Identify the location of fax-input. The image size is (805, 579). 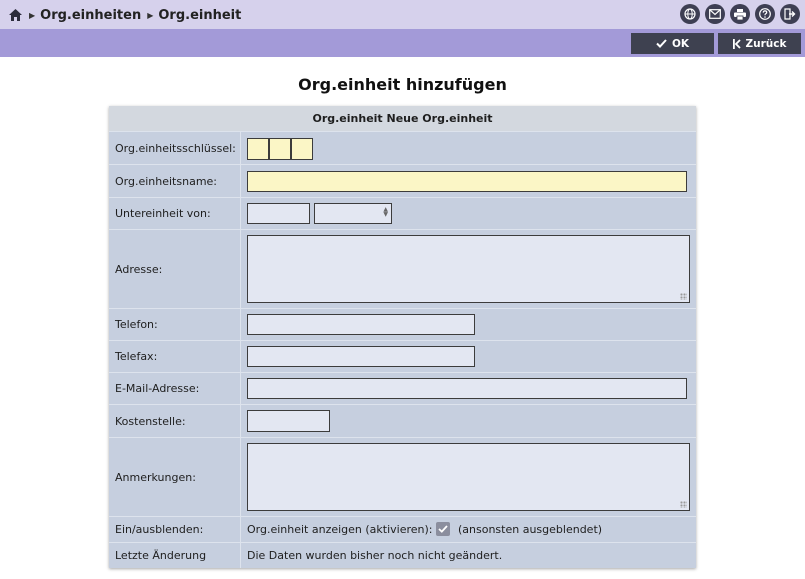
(361, 356).